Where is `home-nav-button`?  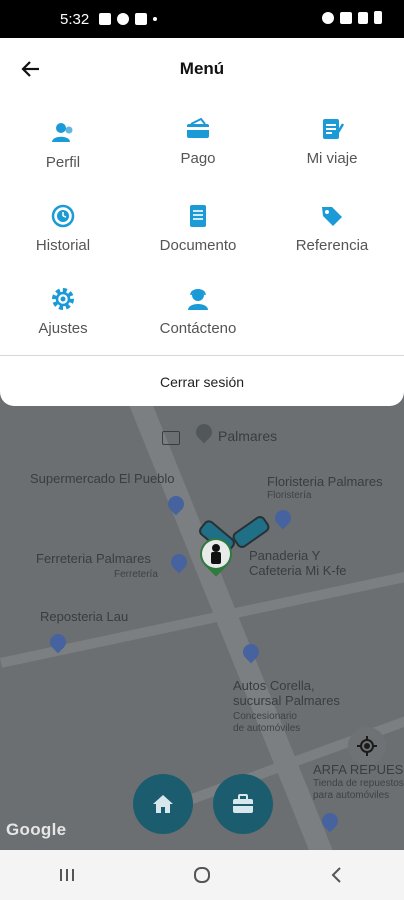 home-nav-button is located at coordinates (202, 875).